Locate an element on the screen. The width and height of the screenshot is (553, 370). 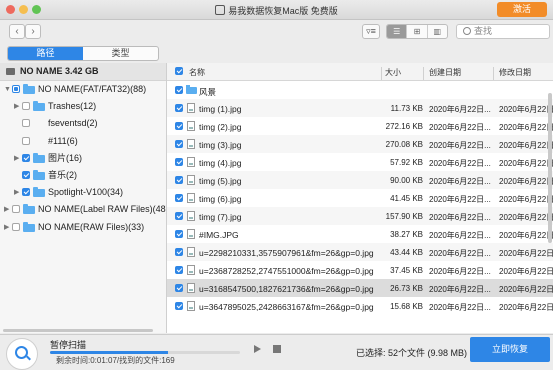
scan-progress-fill is located at coordinates (109, 352).